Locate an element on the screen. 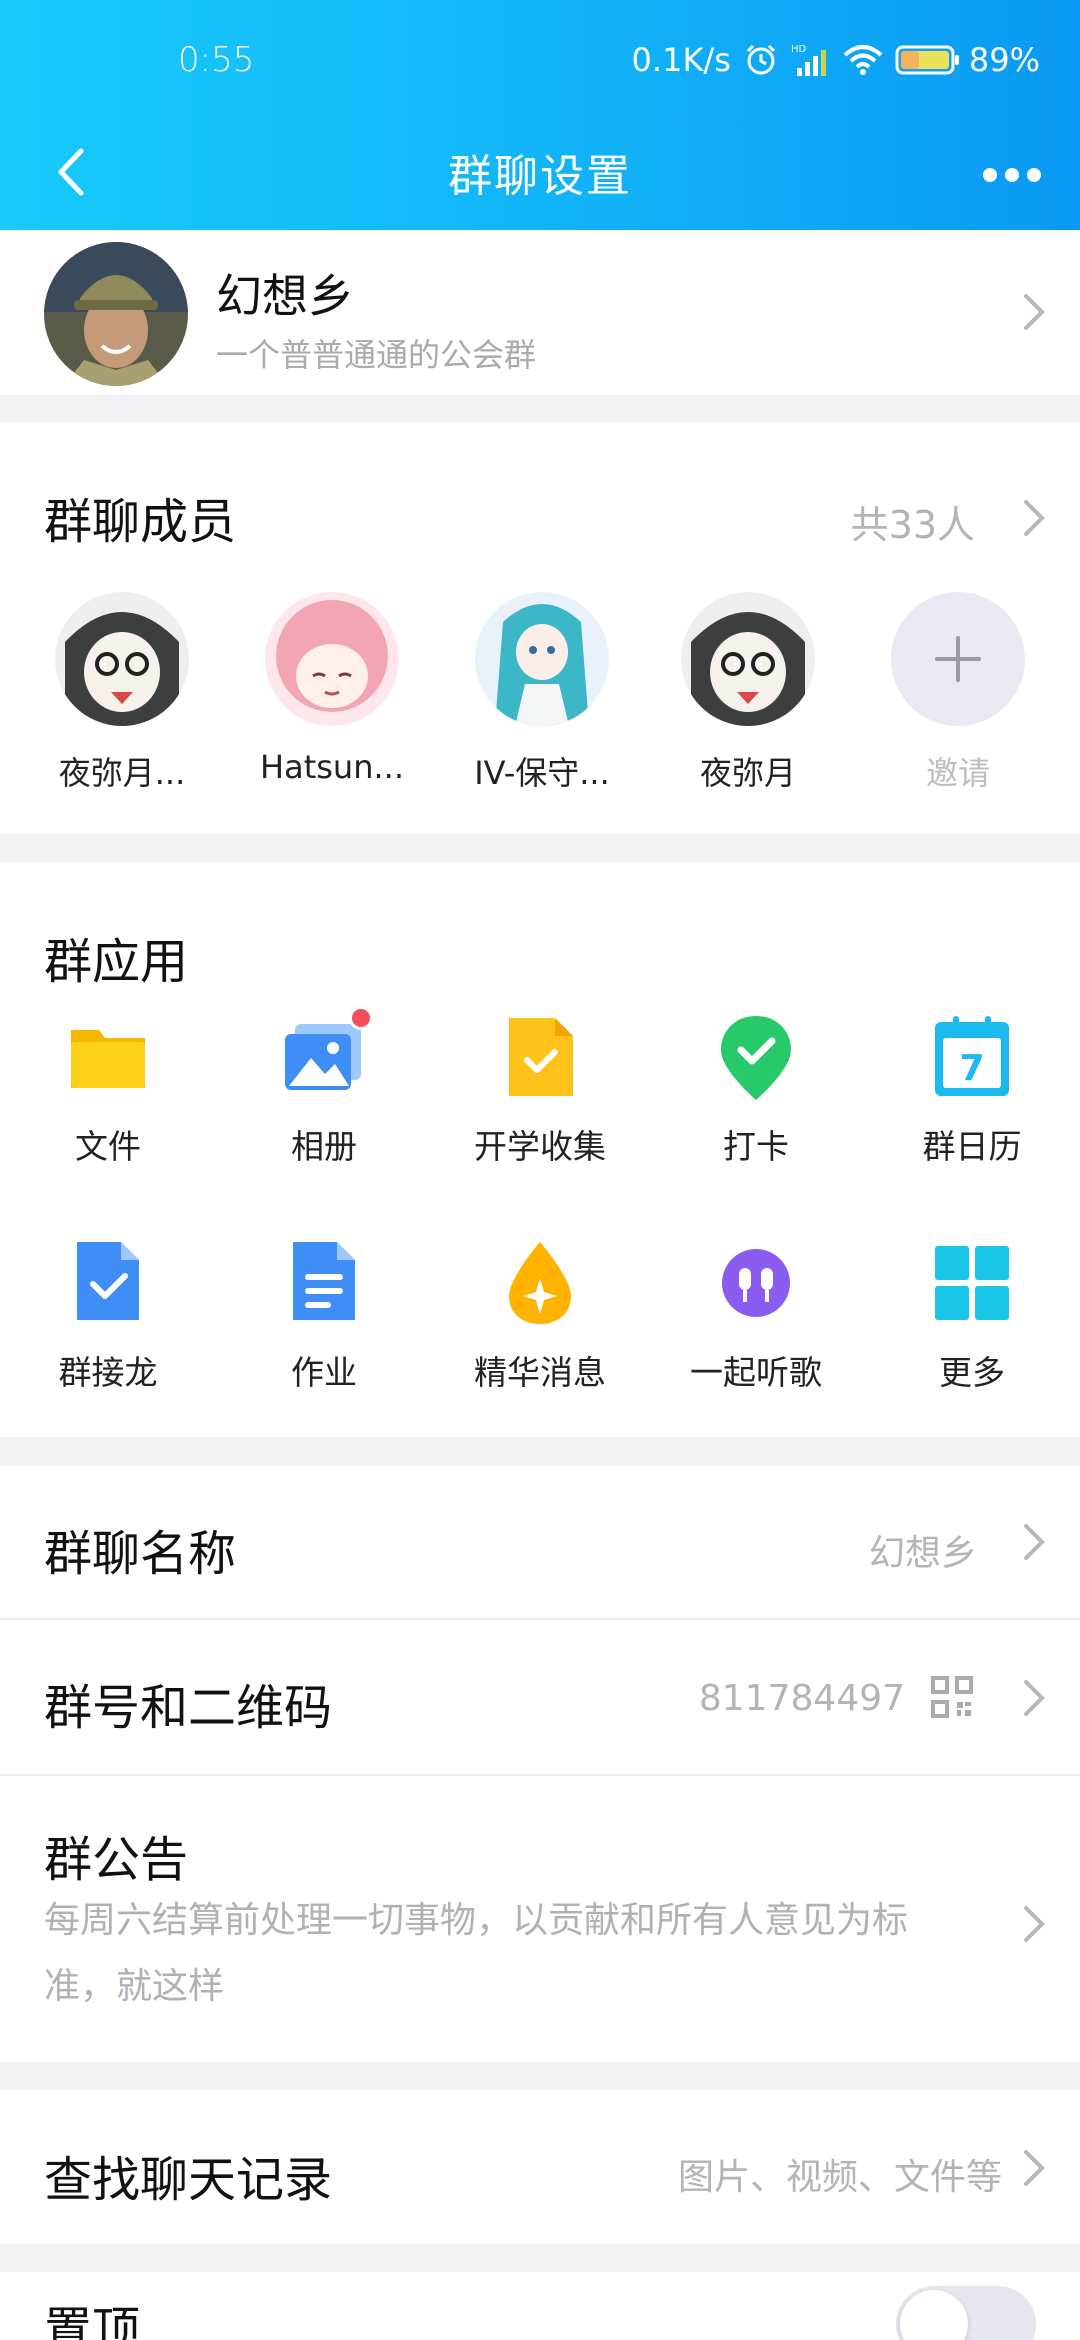 The image size is (1080, 2340). invite-button: 邀请 is located at coordinates (958, 693).